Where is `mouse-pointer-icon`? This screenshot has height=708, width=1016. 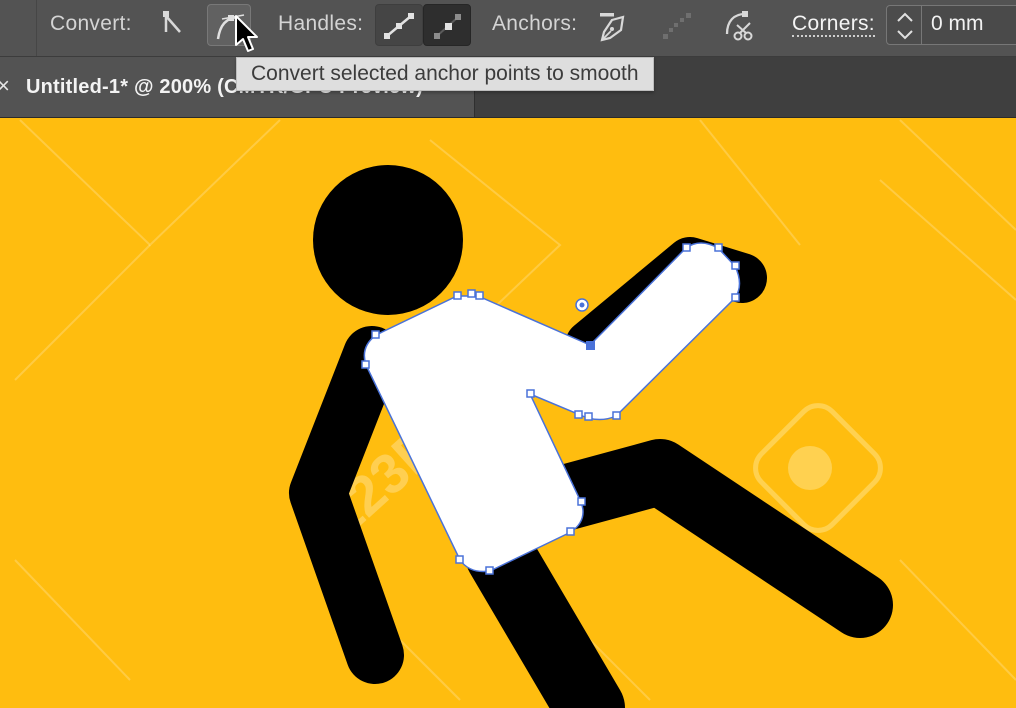 mouse-pointer-icon is located at coordinates (246, 33).